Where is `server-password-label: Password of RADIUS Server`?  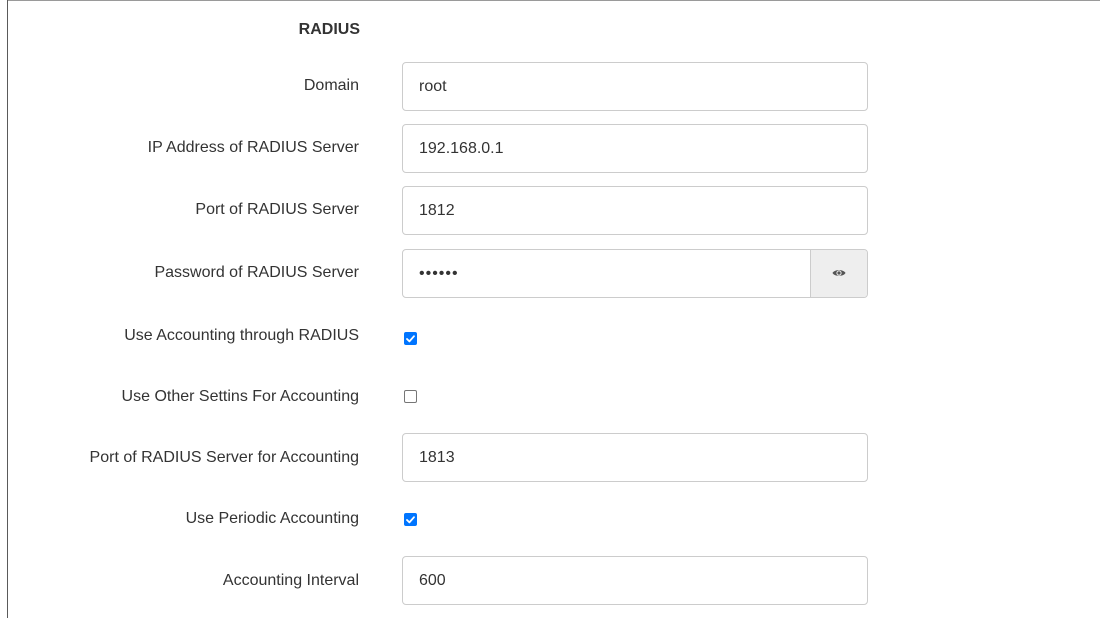 server-password-label: Password of RADIUS Server is located at coordinates (256, 272).